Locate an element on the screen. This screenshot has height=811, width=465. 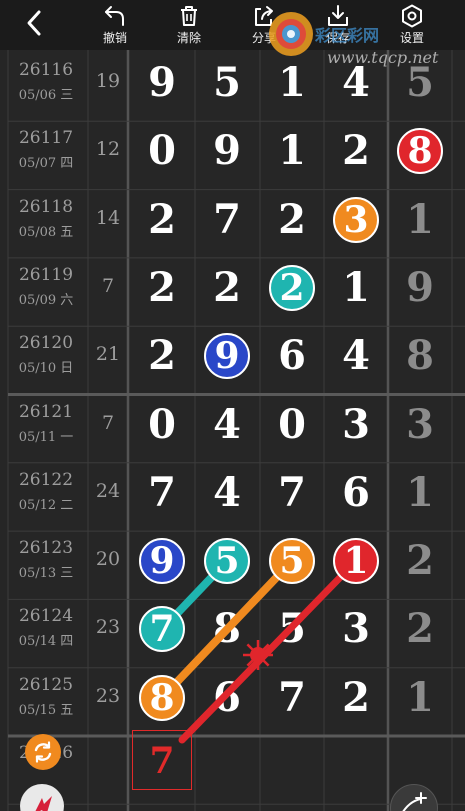
chevron-left-icon is located at coordinates (34, 23).